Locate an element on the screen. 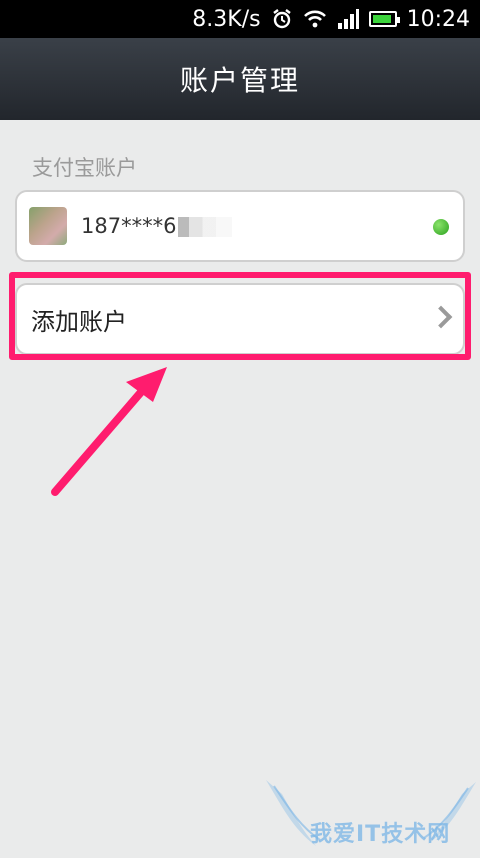 Image resolution: width=480 pixels, height=858 pixels. watermark-text: 我爱IT技术网 is located at coordinates (380, 834).